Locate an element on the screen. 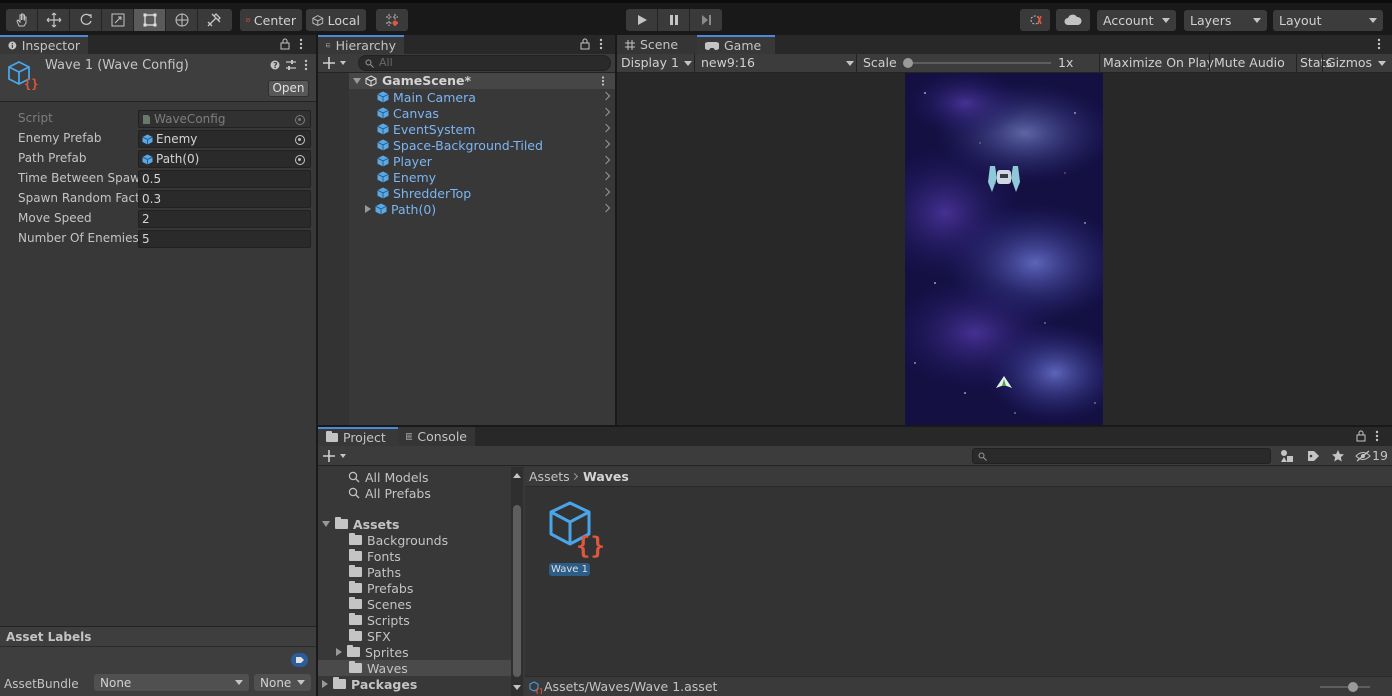  create-asset-button is located at coordinates (336, 456).